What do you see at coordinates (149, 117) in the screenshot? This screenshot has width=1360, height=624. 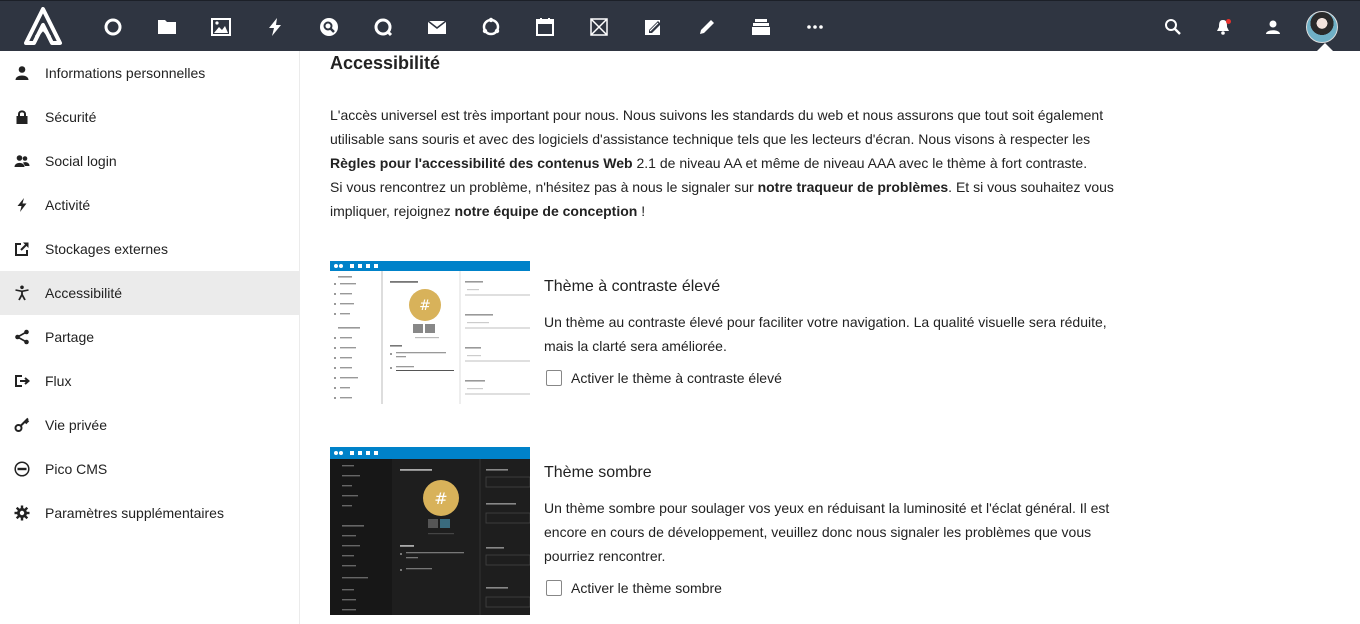 I see `sidebar-item-securite: Sécurité` at bounding box center [149, 117].